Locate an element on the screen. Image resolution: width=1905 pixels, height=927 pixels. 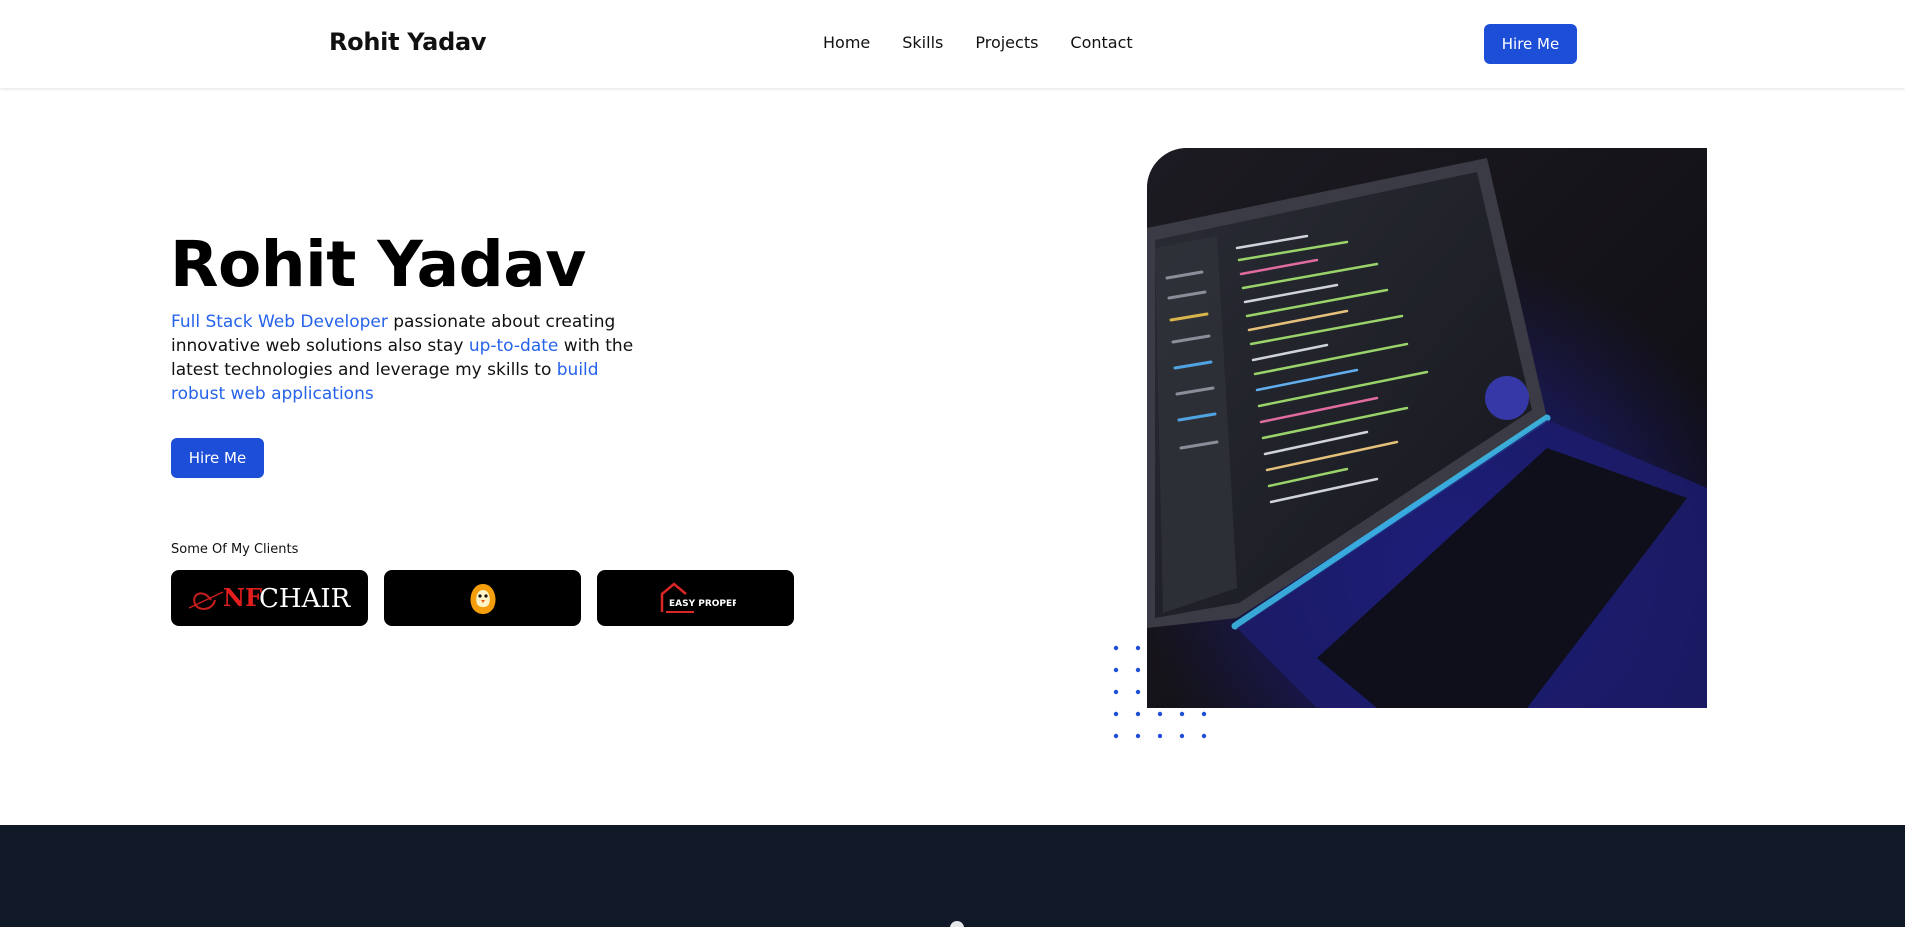
hero-hire-me-button: Hire Me is located at coordinates (217, 458).